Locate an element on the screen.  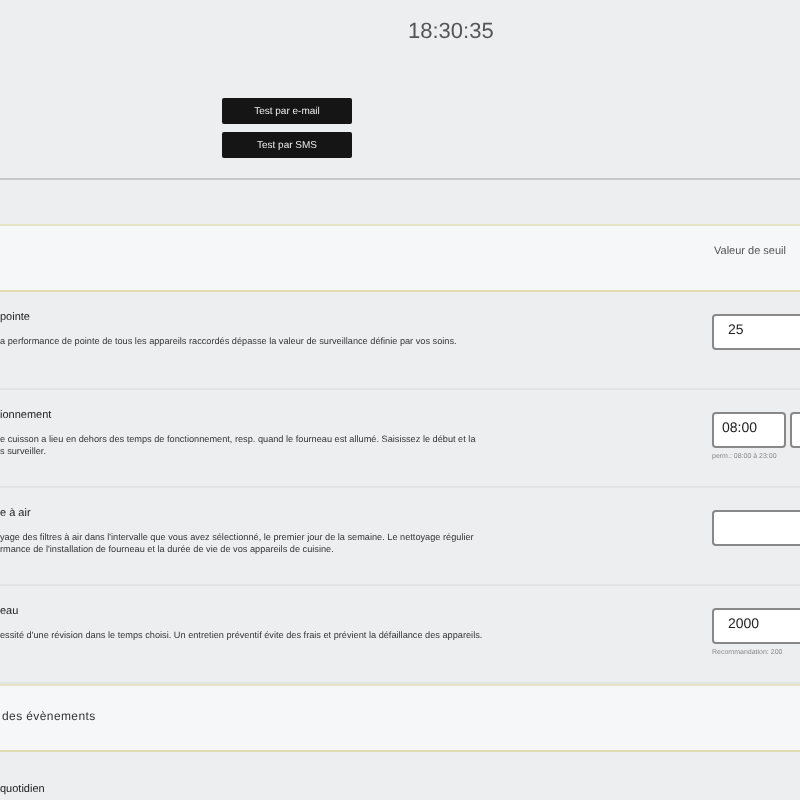
input-field is located at coordinates (756, 528).